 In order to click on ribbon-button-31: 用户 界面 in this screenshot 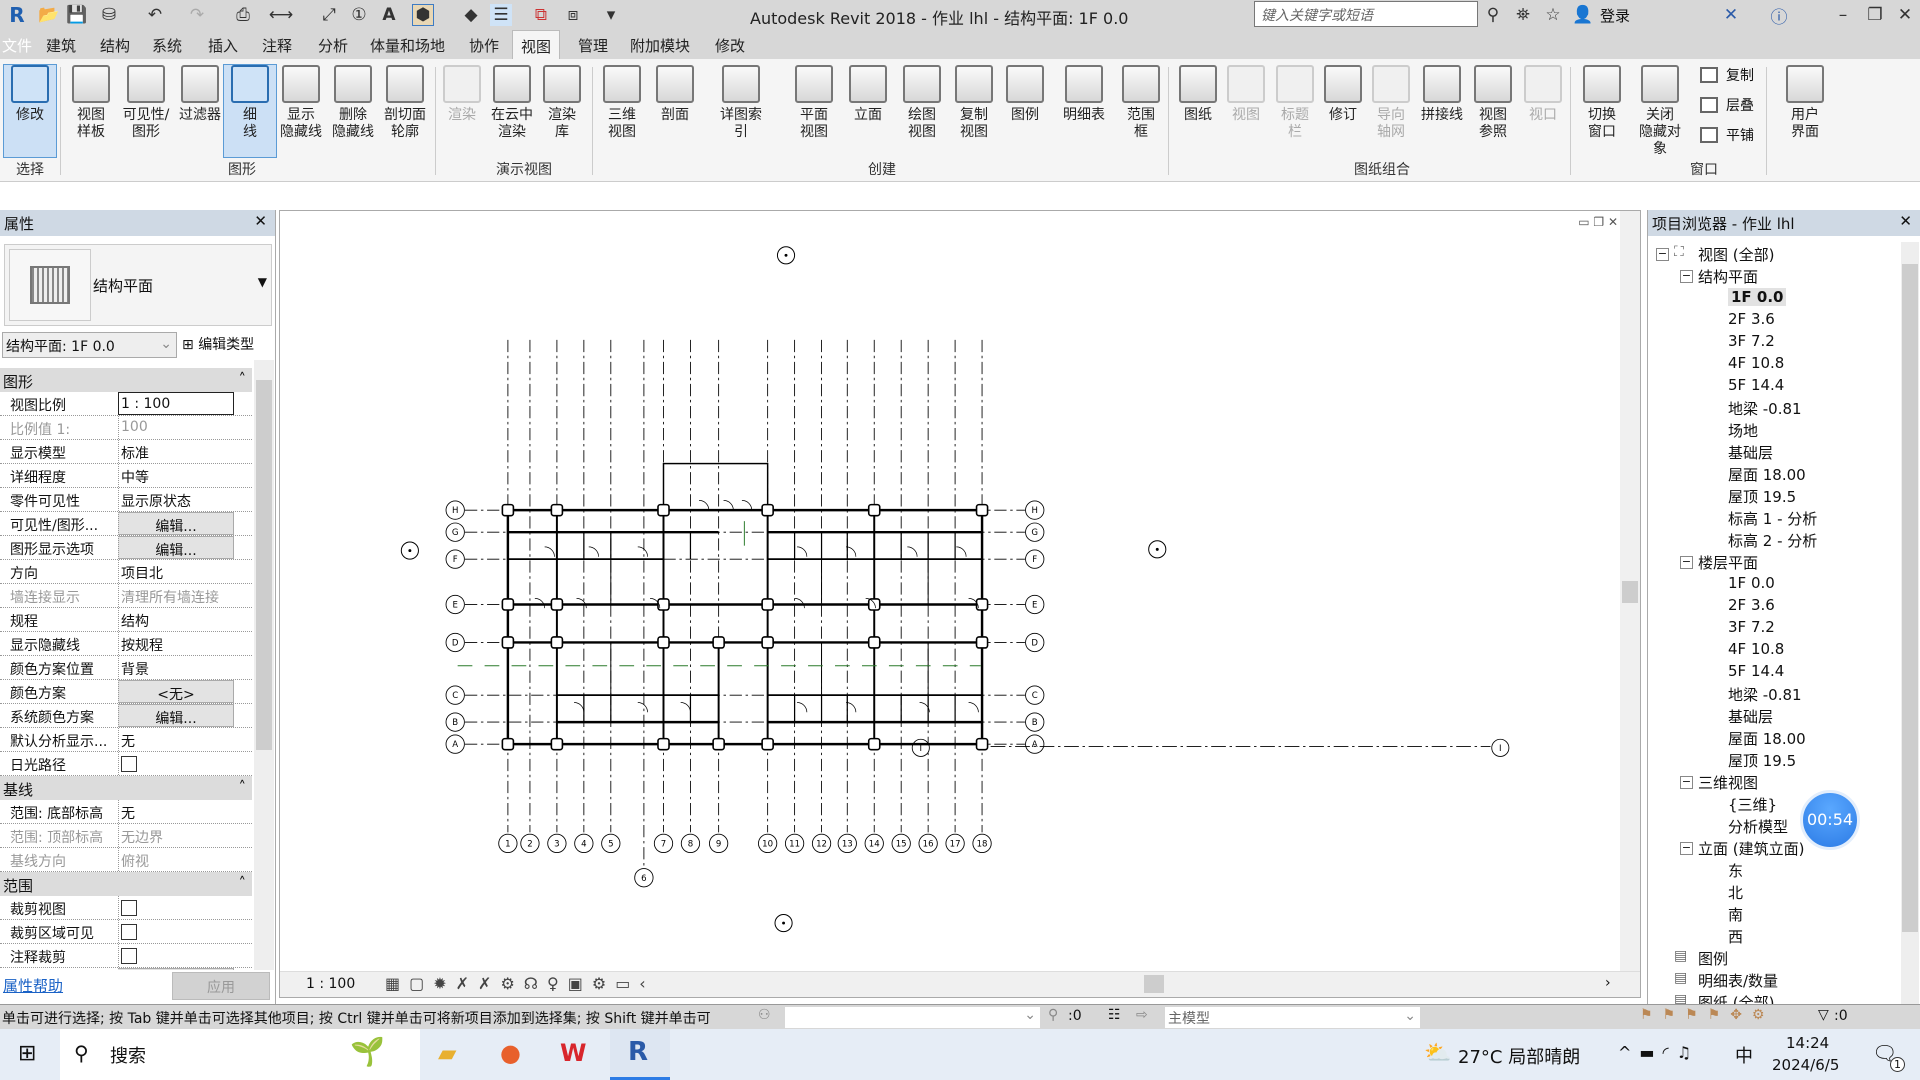, I will do `click(1805, 103)`.